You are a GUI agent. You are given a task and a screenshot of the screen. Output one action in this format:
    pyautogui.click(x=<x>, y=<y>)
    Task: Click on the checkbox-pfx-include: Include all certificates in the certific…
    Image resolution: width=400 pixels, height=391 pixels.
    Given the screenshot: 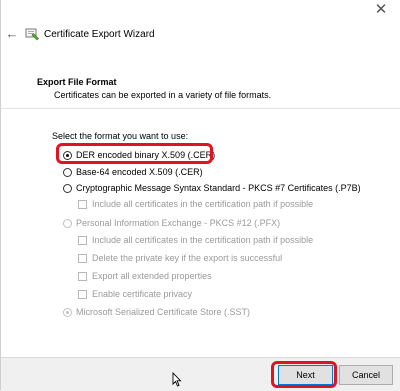 What is the action you would take?
    pyautogui.click(x=195, y=240)
    